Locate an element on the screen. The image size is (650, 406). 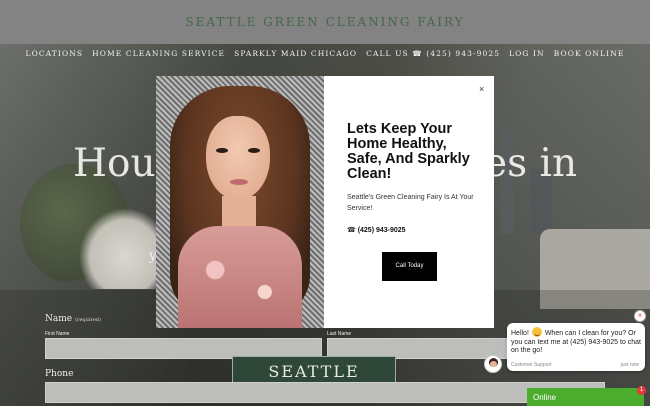
nav-item-home-cleaning: HOME CLEANING SERVICE is located at coordinates (158, 53).